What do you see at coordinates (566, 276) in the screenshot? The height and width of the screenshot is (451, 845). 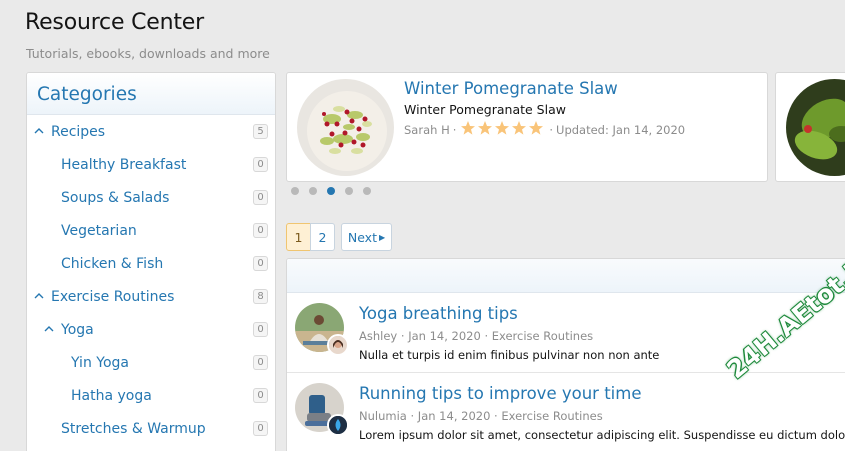 I see `resource-list-header` at bounding box center [566, 276].